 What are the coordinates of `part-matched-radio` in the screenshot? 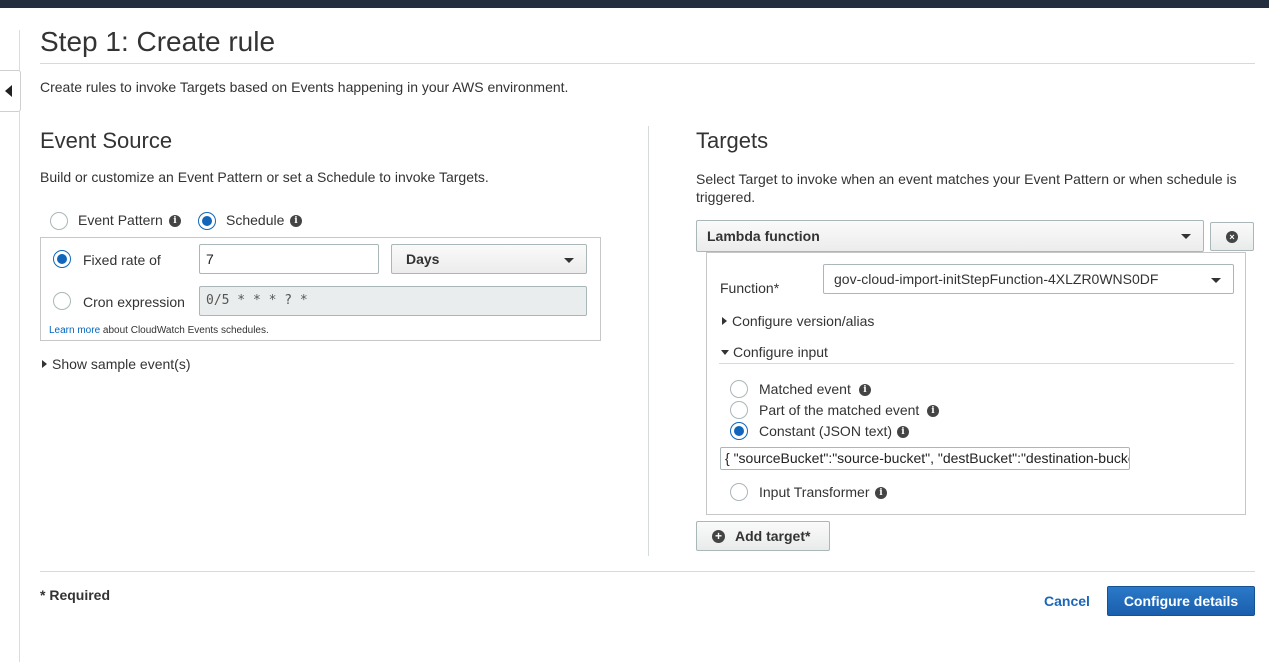 It's located at (739, 410).